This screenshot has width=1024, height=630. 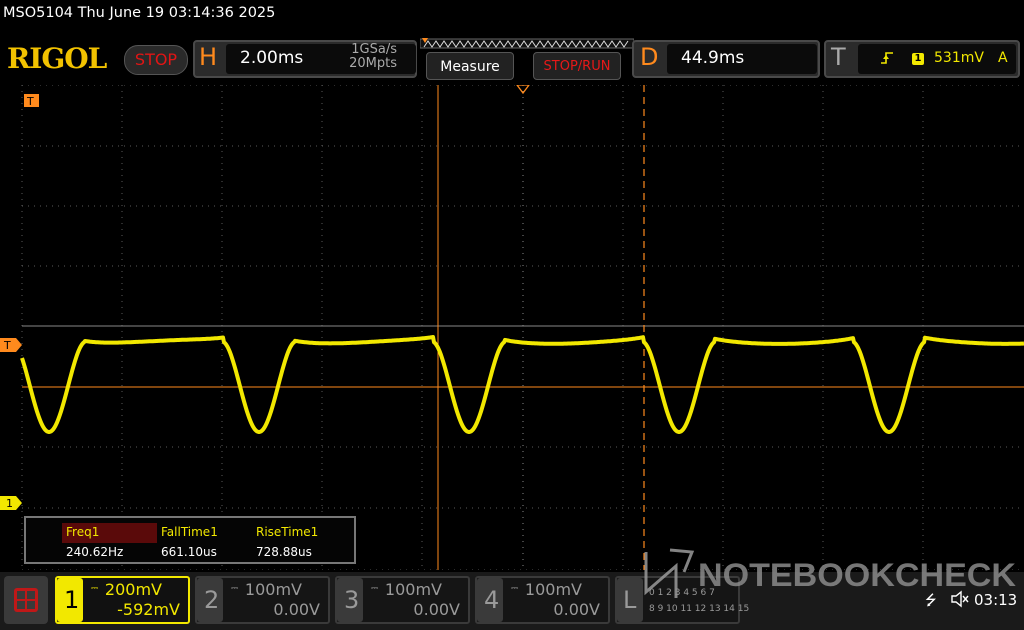 I want to click on trigger-top-marker-label: T, so click(x=30, y=101).